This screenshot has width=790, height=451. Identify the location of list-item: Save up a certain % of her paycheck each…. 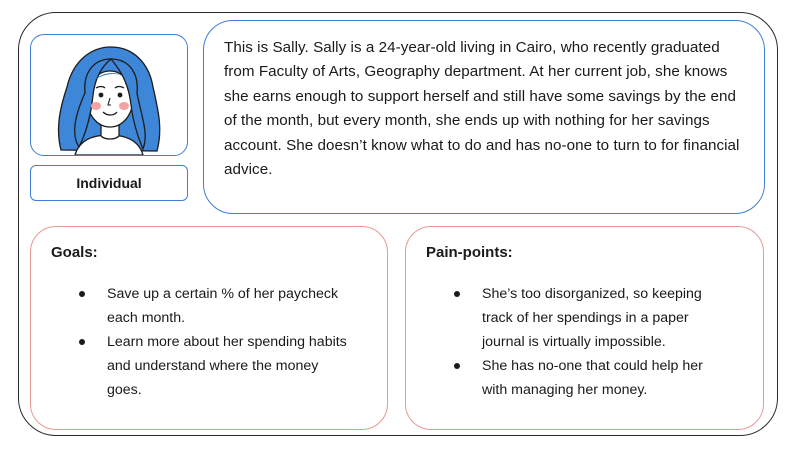
(214, 306).